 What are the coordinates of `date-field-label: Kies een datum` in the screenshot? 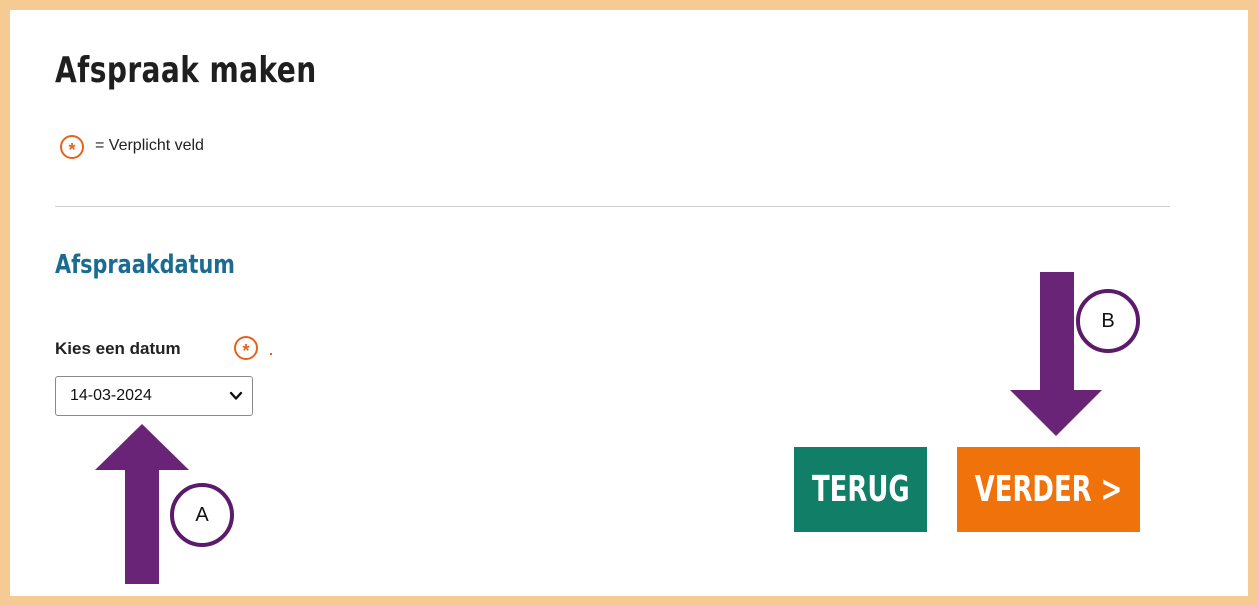 It's located at (118, 348).